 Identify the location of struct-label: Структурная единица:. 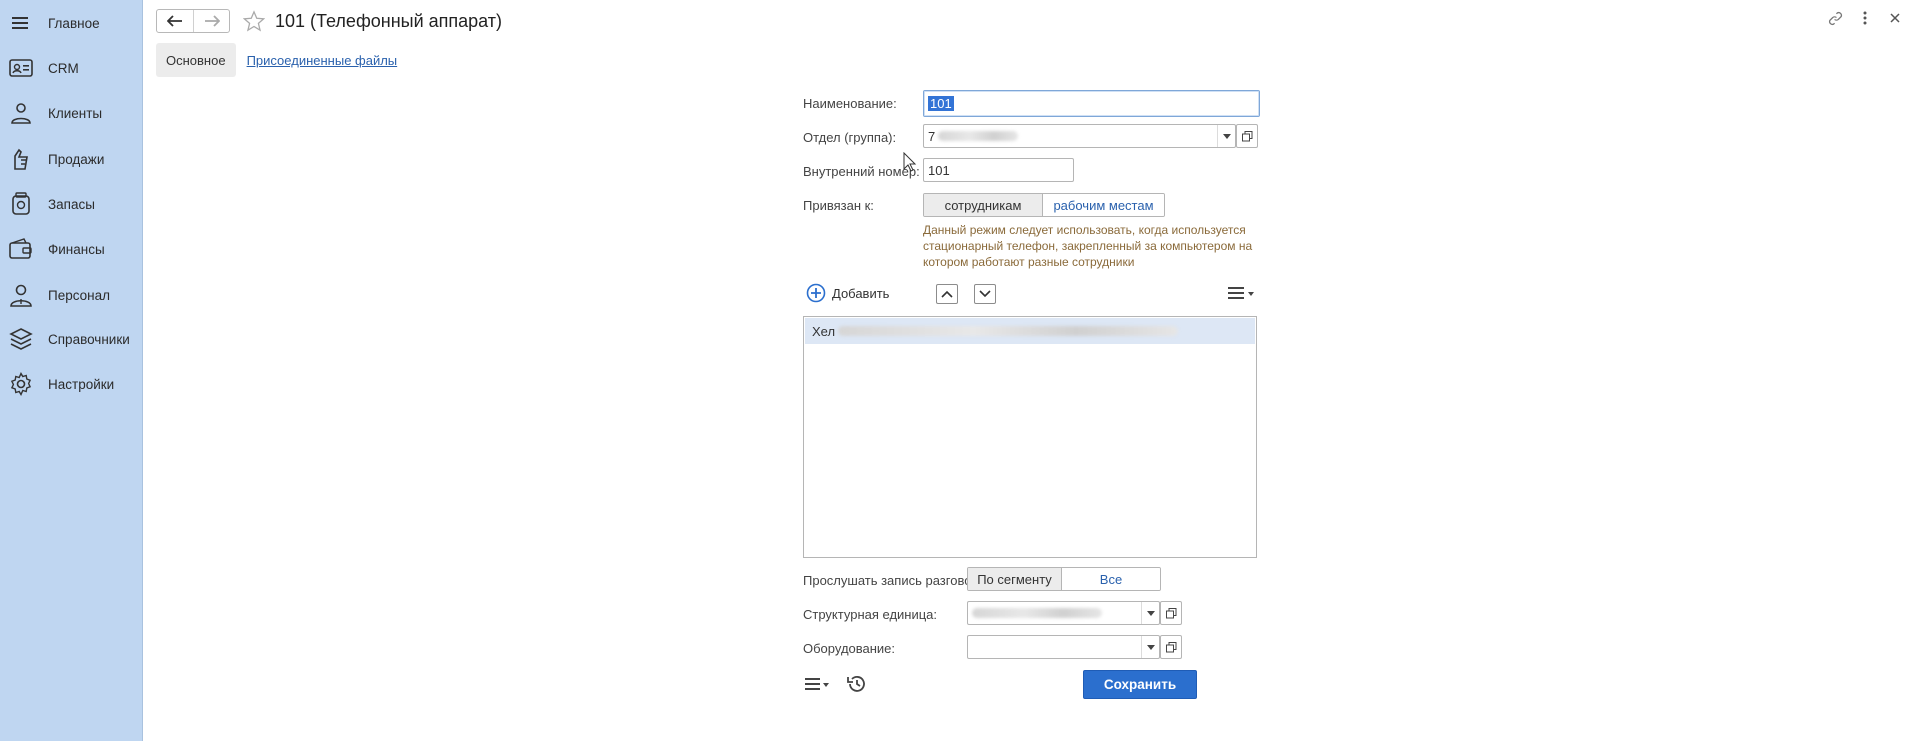
(870, 614).